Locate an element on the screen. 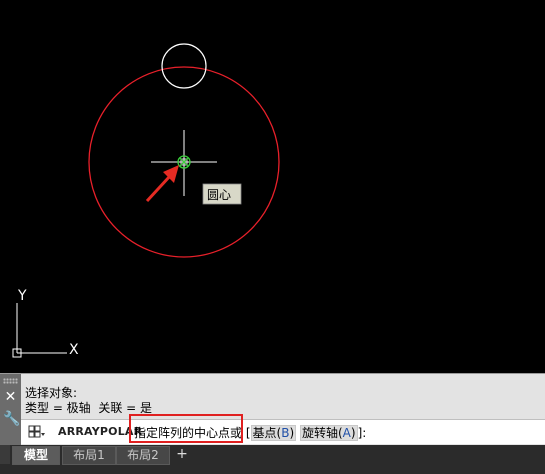  ucs-x-label: X is located at coordinates (74, 350).